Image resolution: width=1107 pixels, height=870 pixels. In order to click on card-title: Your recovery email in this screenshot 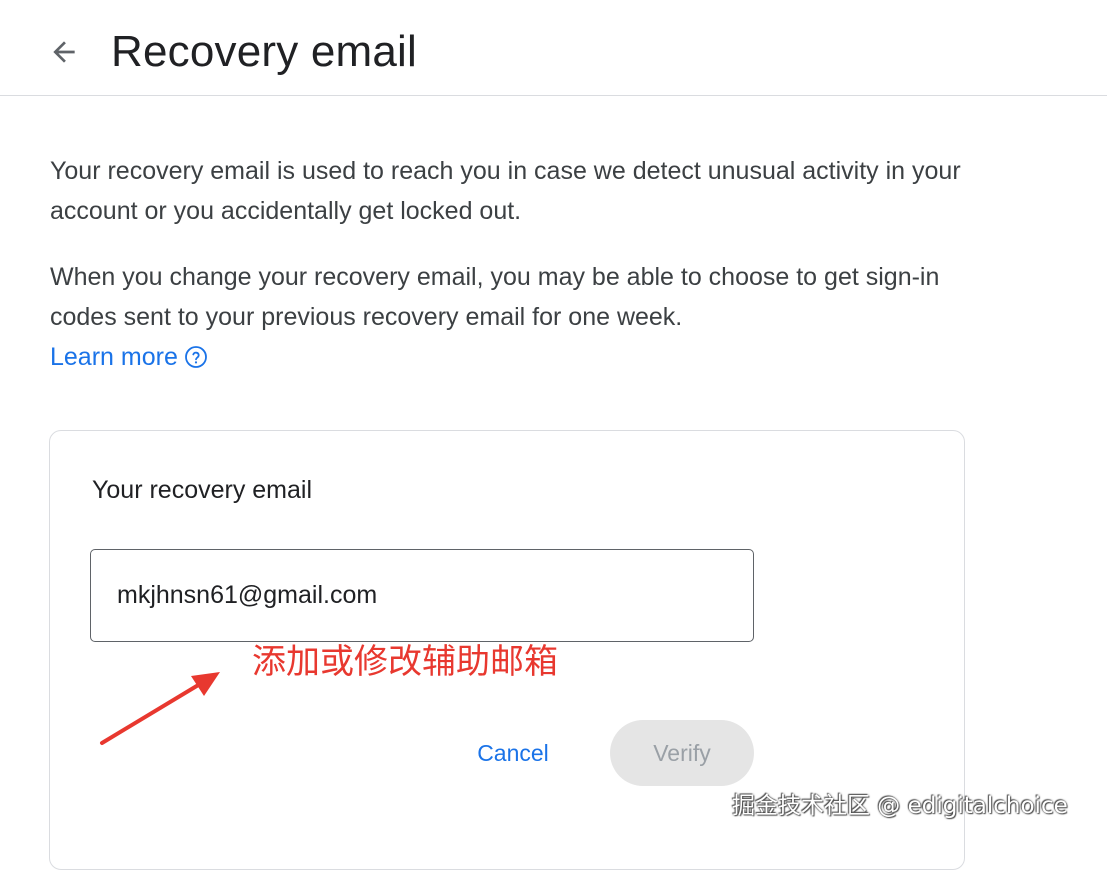, I will do `click(202, 490)`.